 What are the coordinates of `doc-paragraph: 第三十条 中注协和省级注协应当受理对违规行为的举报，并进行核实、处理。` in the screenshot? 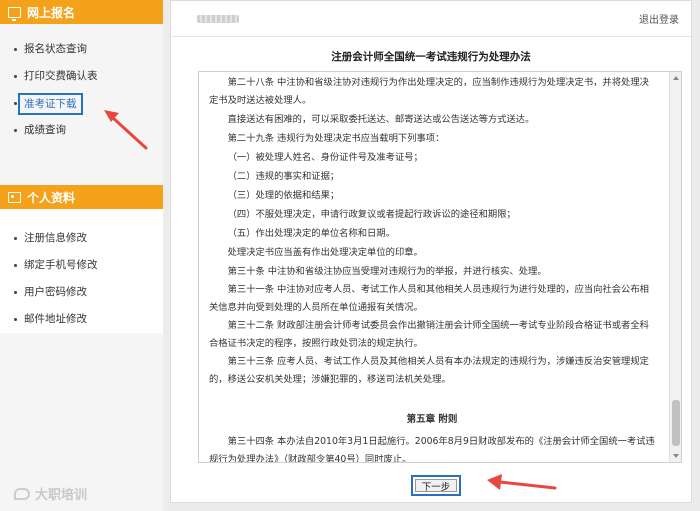 It's located at (387, 271).